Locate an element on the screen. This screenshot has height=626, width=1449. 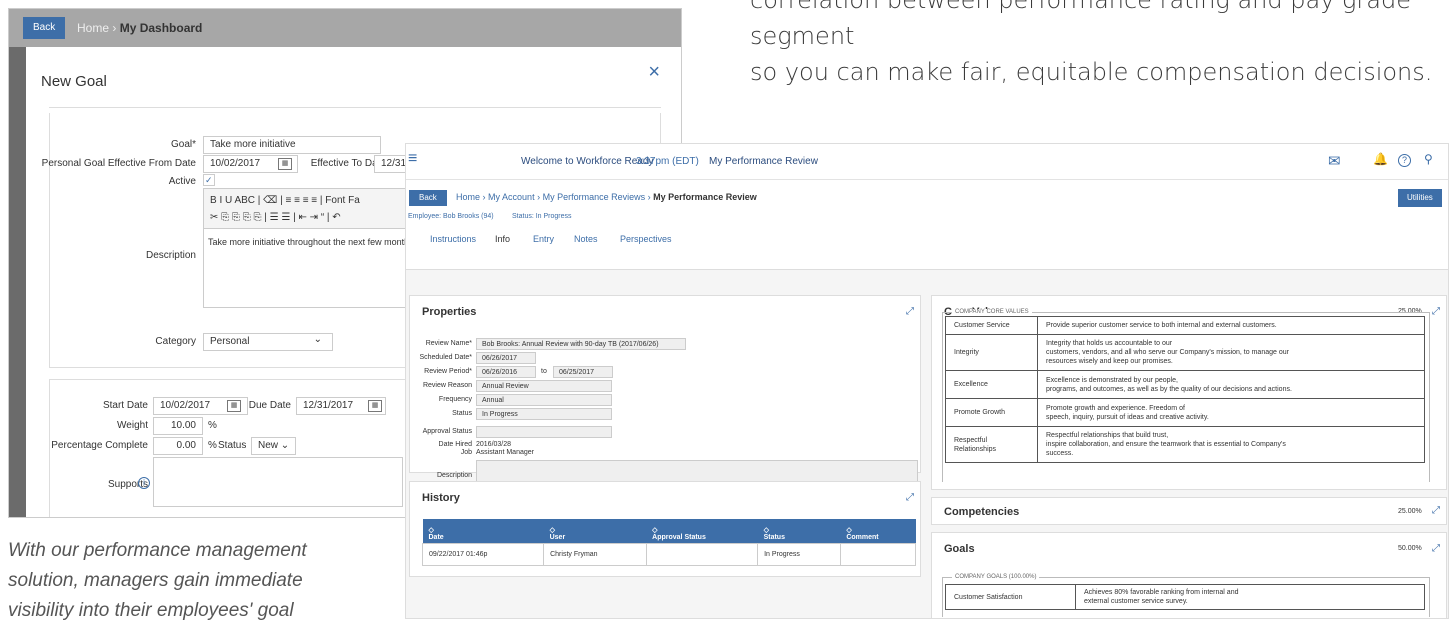
competencies-panel: Competencies 25.00% ⤢ is located at coordinates (1189, 511).